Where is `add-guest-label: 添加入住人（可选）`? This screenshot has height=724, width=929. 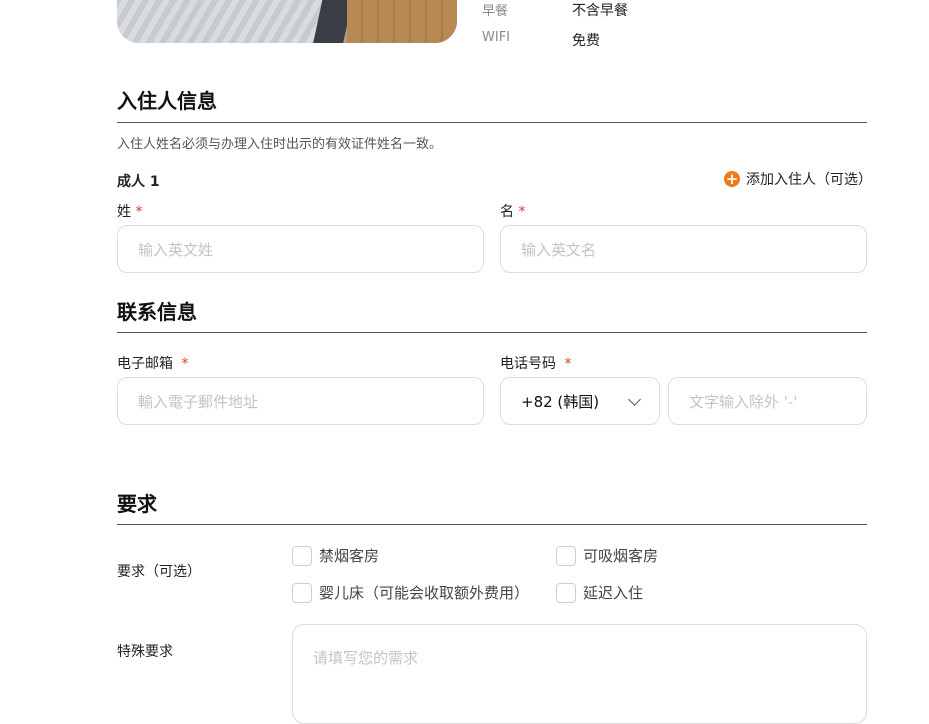
add-guest-label: 添加入住人（可选） is located at coordinates (809, 180).